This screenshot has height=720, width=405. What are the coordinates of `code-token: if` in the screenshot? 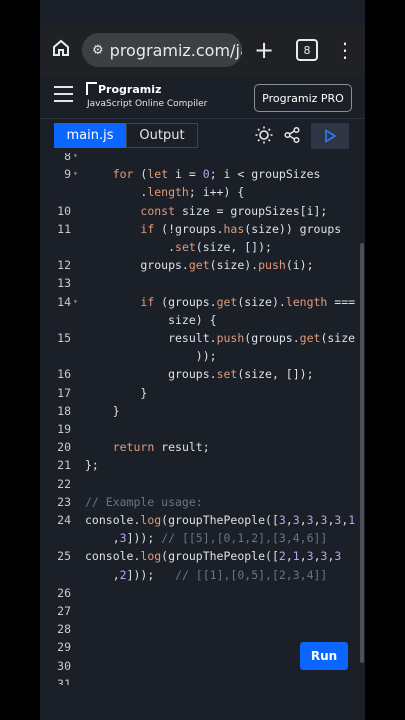 It's located at (147, 301).